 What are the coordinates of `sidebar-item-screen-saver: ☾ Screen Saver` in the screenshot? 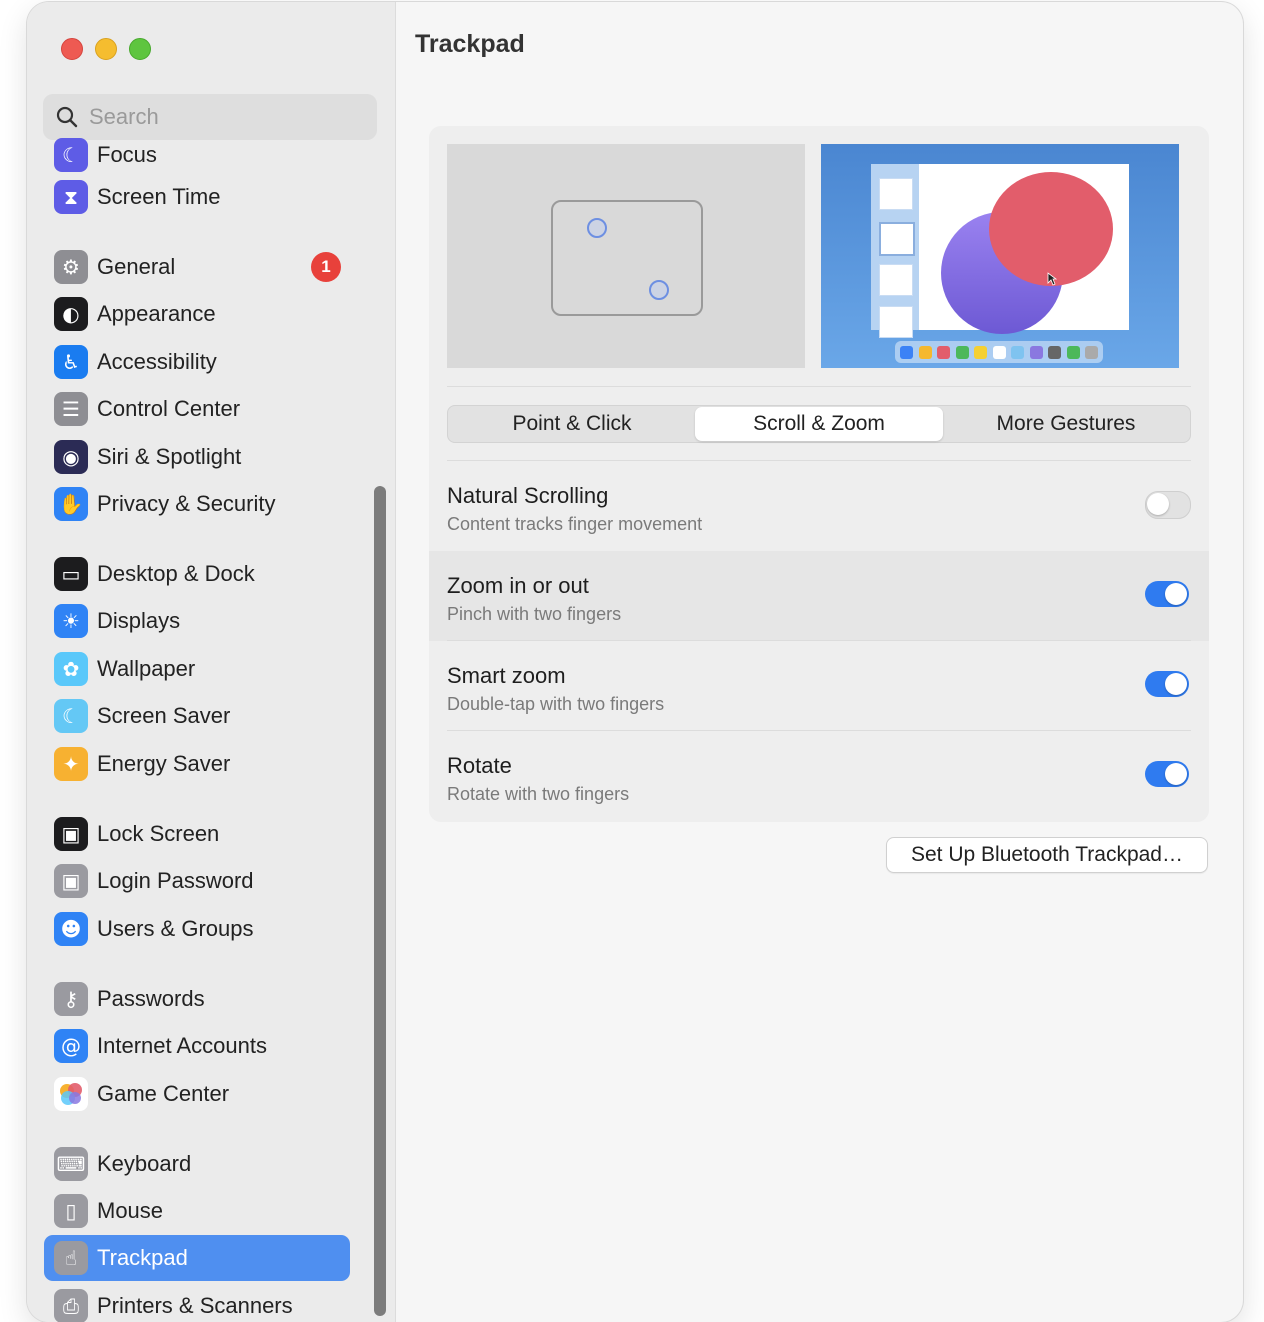 It's located at (197, 716).